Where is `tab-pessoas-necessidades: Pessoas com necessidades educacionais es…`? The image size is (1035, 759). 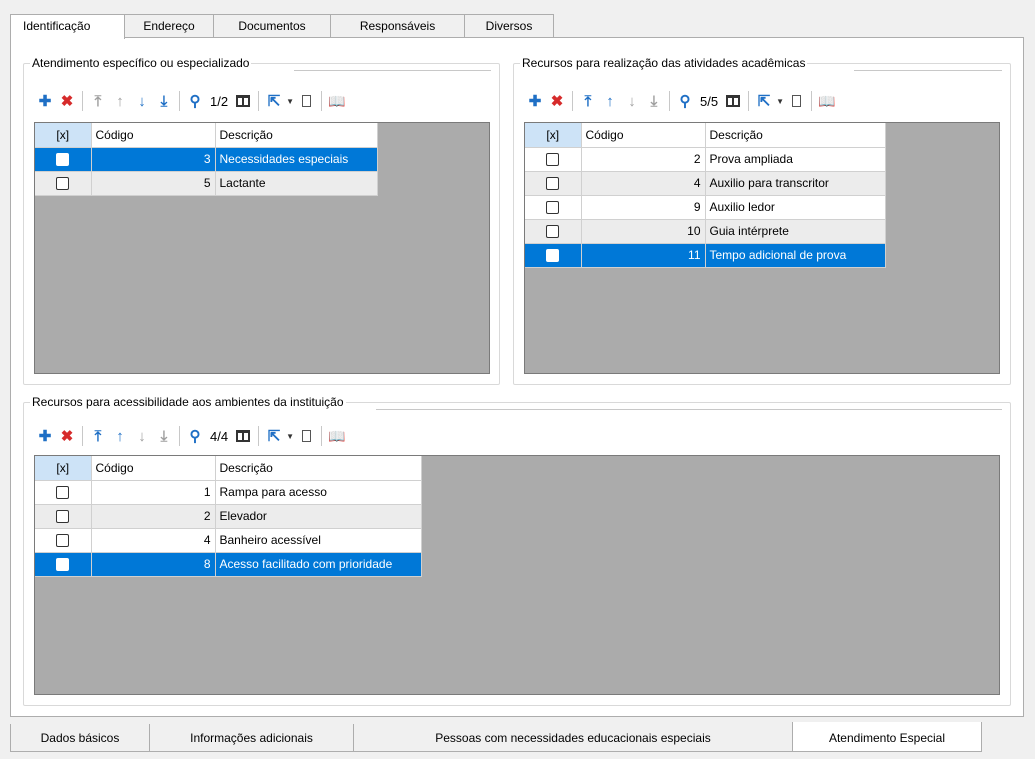 tab-pessoas-necessidades: Pessoas com necessidades educacionais es… is located at coordinates (573, 738).